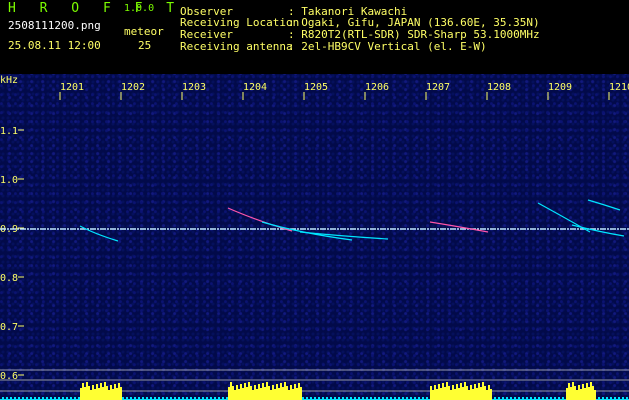 This screenshot has height=400, width=629. I want to click on x-tick-label: 1205, so click(316, 87).